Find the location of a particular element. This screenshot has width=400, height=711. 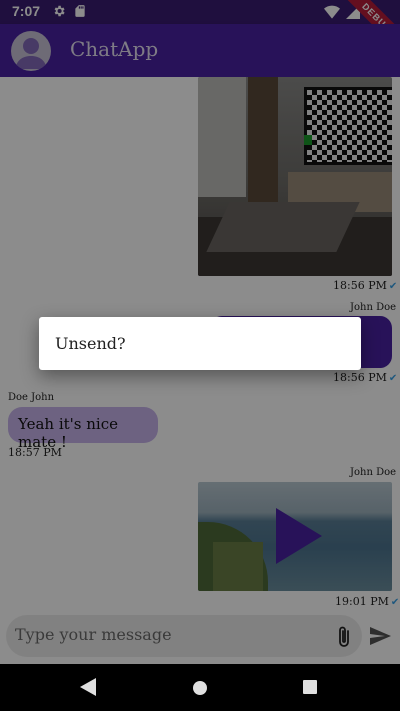

system-nav-bar is located at coordinates (200, 687).